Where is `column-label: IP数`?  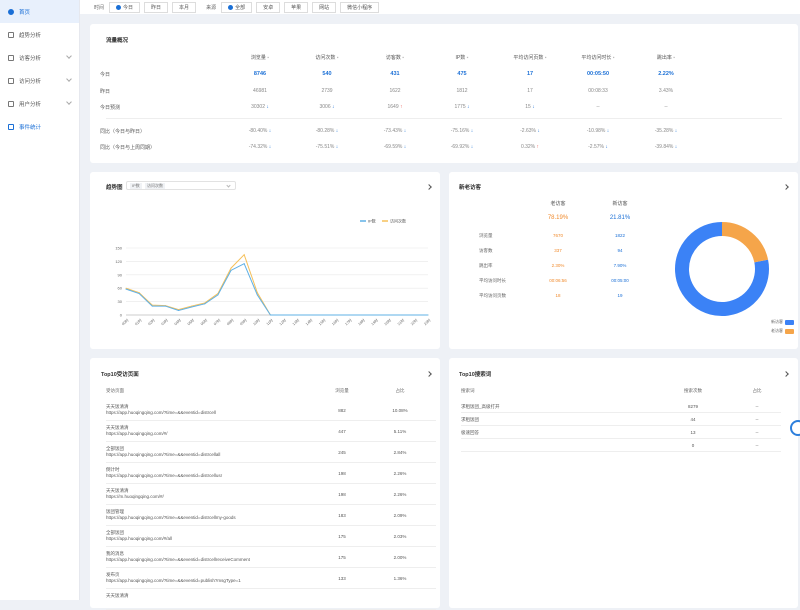
column-label: IP数 is located at coordinates (460, 58).